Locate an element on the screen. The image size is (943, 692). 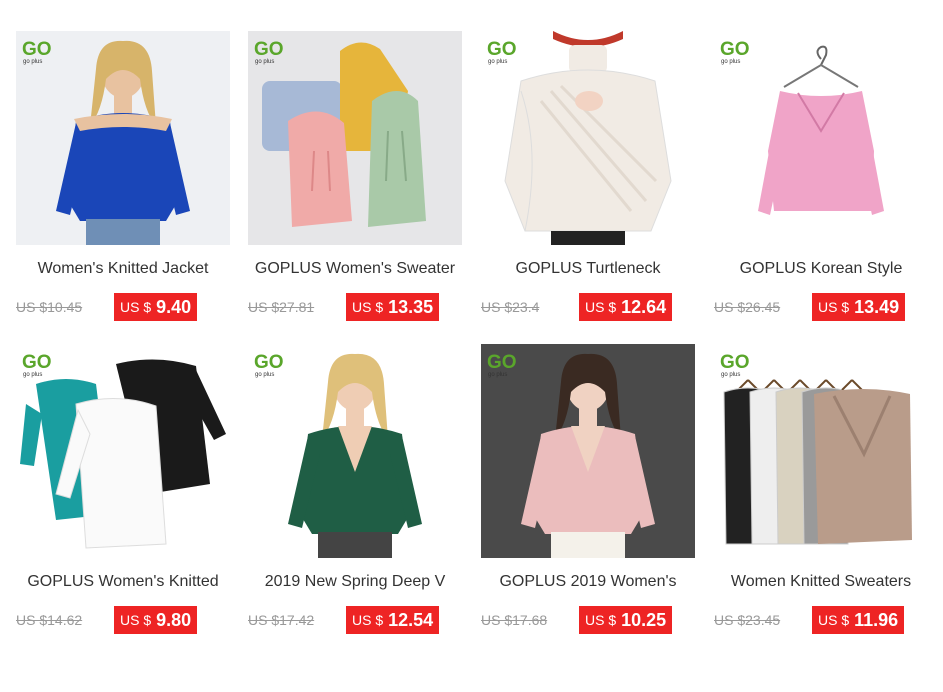
product-title: Women Knitted Sweaters is located at coordinates (821, 582).